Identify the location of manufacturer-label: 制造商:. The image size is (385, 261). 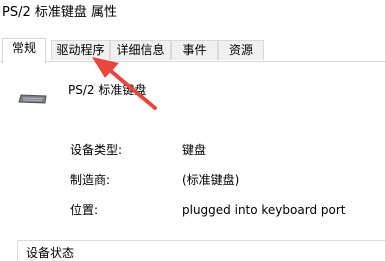
(90, 180).